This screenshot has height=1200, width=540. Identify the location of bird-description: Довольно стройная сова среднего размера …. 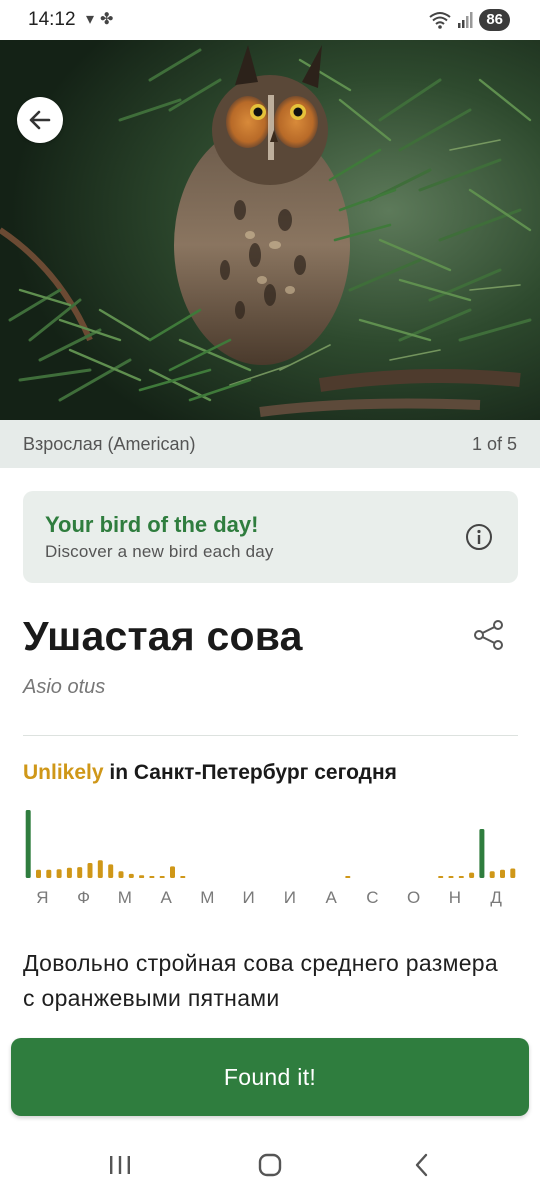
(260, 980).